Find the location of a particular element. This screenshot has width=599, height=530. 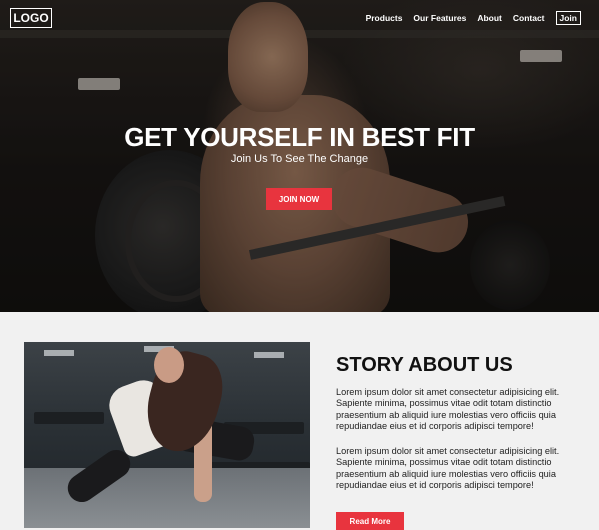

gym-machine is located at coordinates (69, 418).